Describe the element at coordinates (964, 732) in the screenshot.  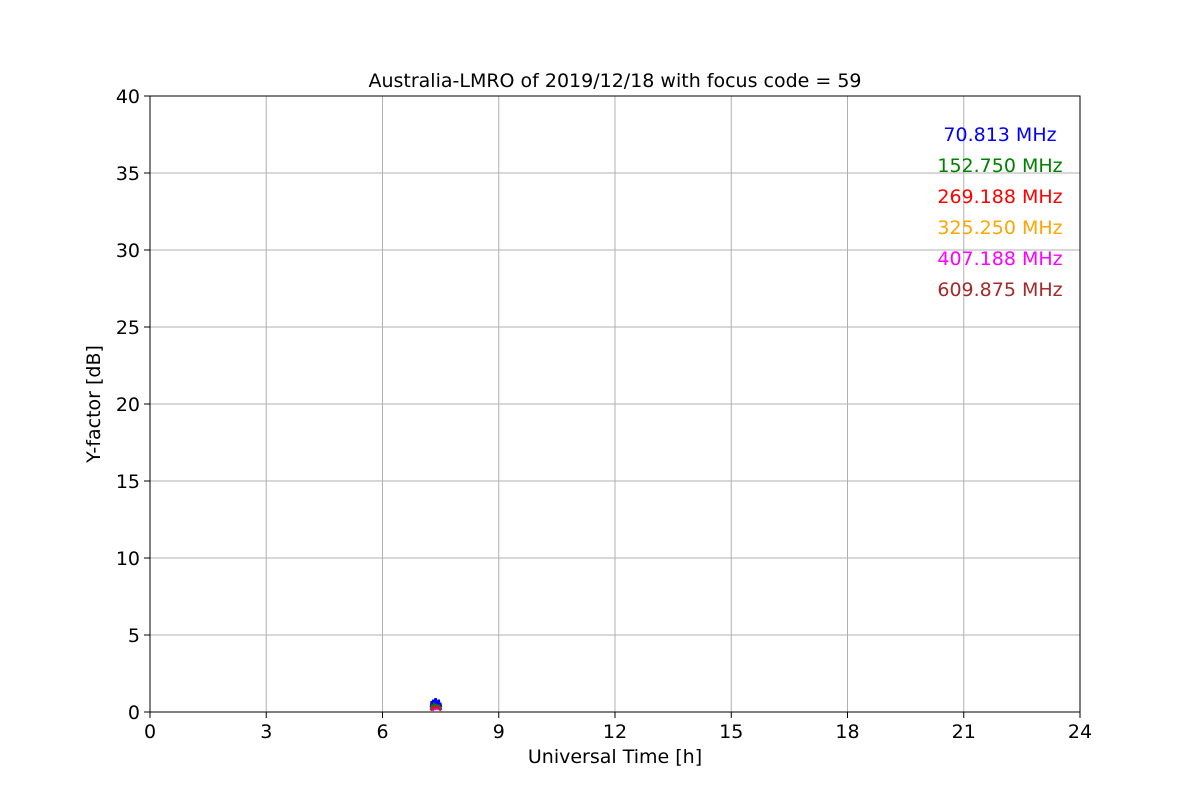
I see `x-tick-label: 21` at that location.